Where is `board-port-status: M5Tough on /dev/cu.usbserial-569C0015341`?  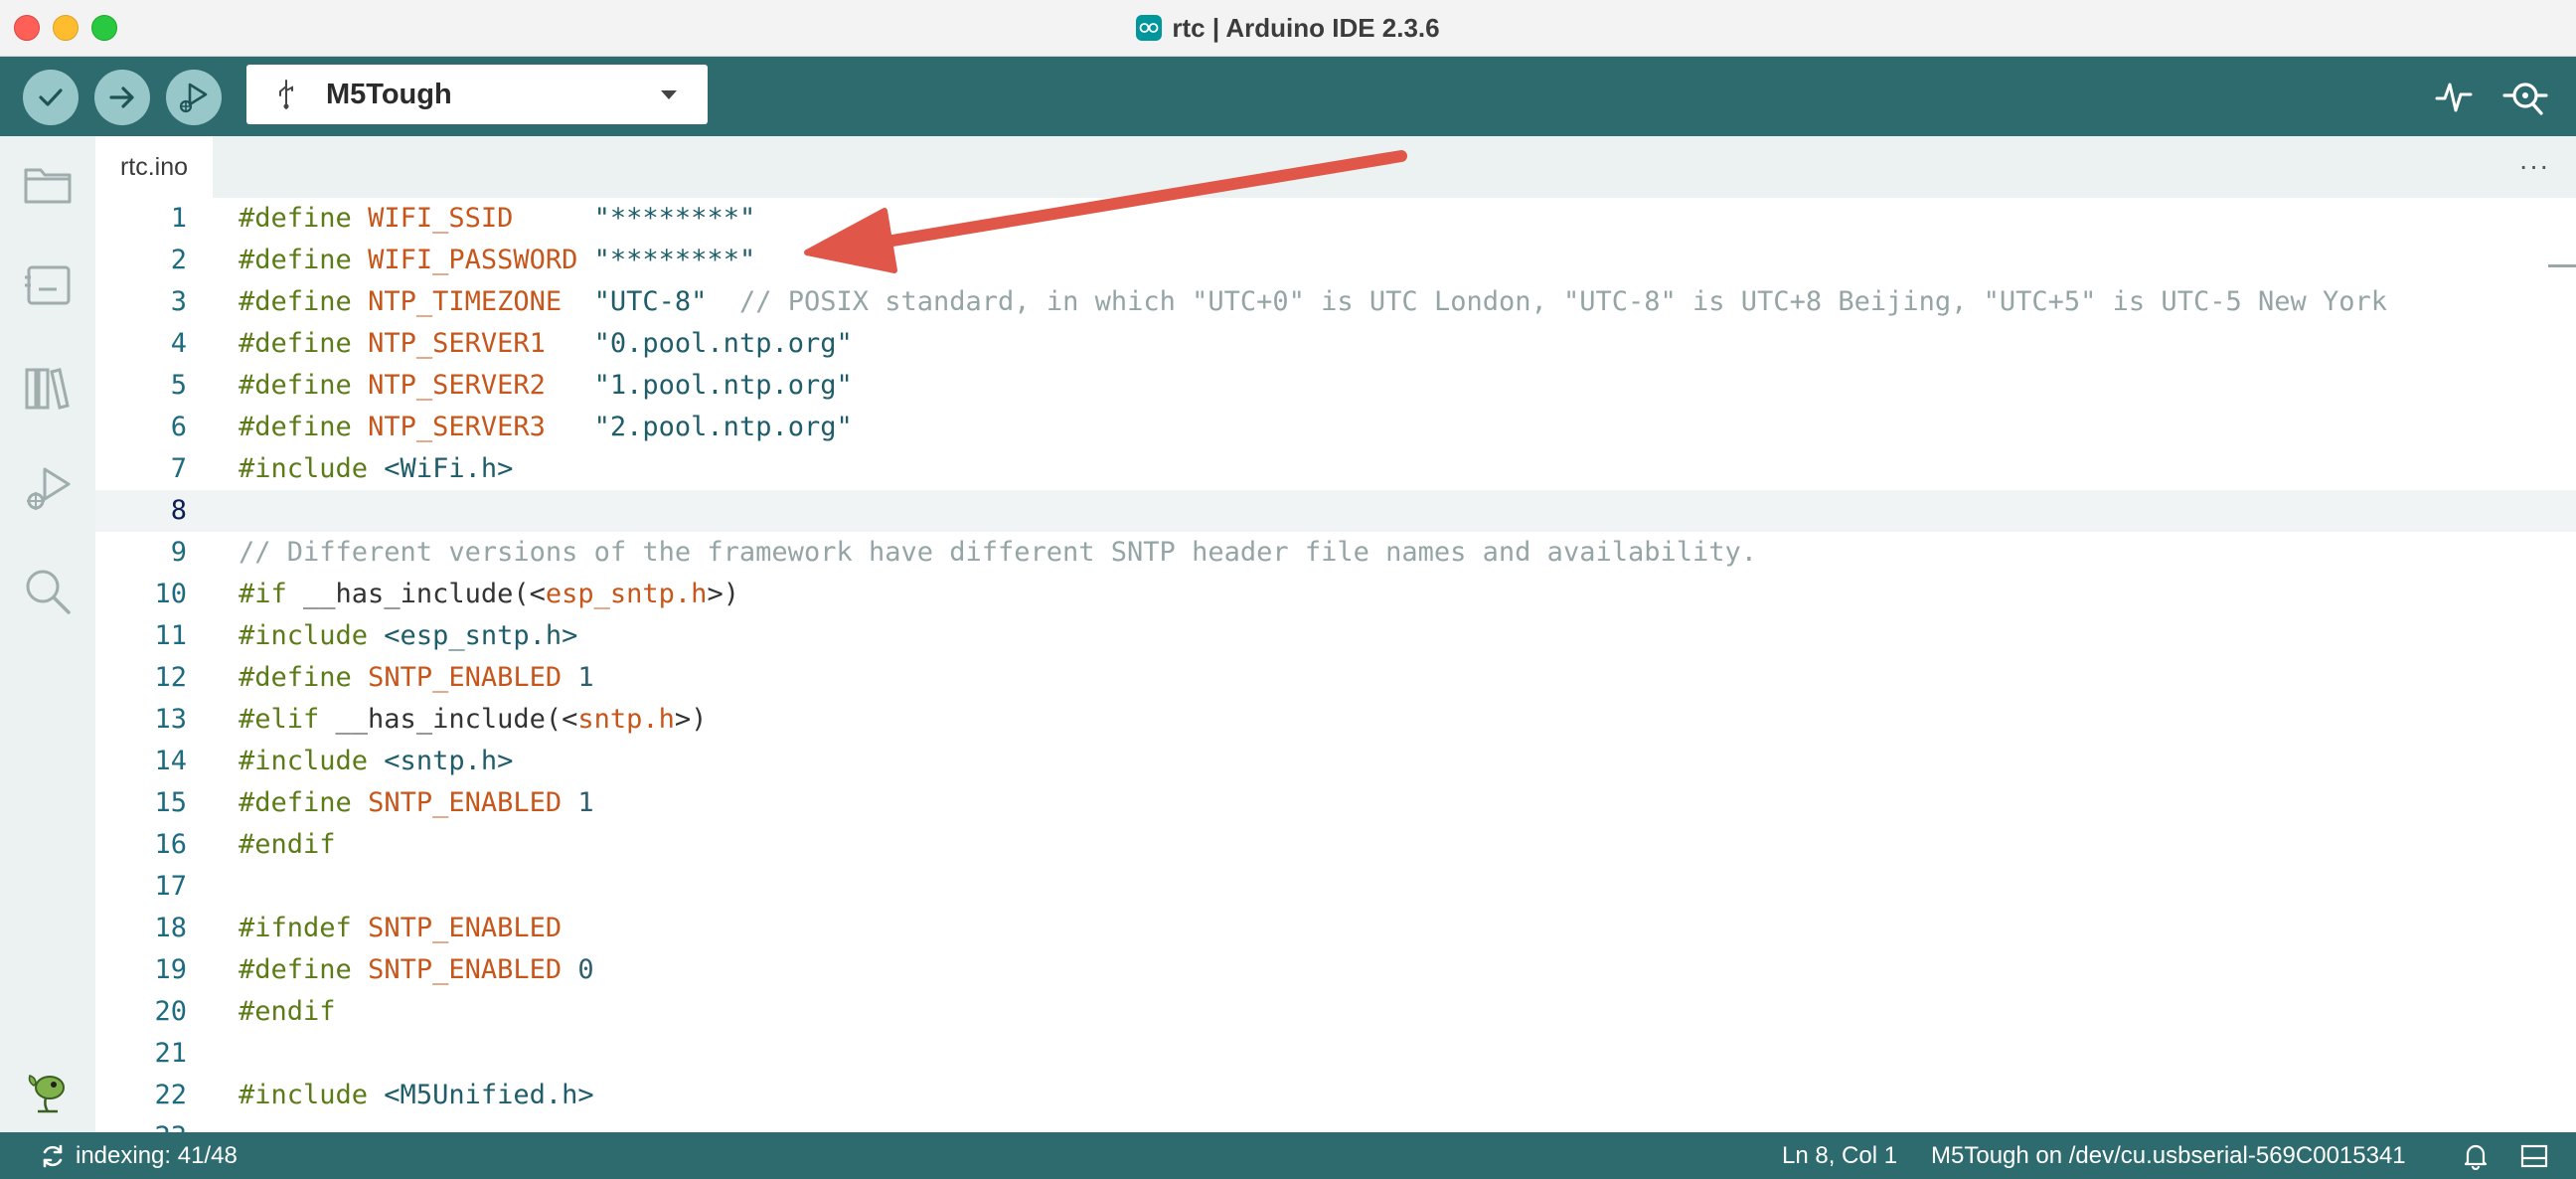
board-port-status: M5Tough on /dev/cu.usbserial-569C0015341 is located at coordinates (2168, 1155).